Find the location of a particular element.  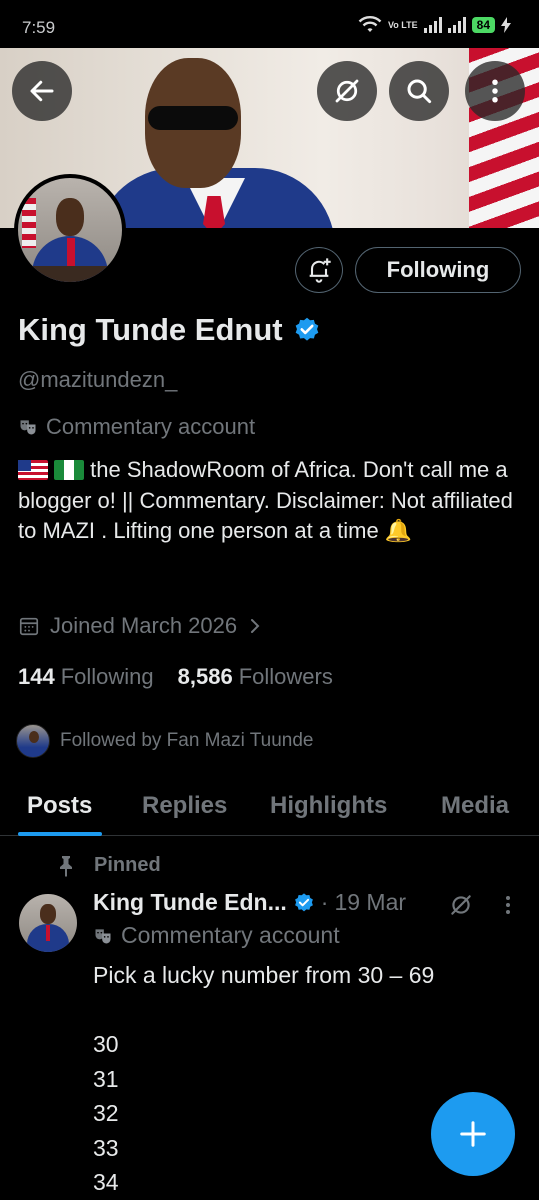

profile-tabs: Posts Replies Highlights Media is located at coordinates (269, 808).